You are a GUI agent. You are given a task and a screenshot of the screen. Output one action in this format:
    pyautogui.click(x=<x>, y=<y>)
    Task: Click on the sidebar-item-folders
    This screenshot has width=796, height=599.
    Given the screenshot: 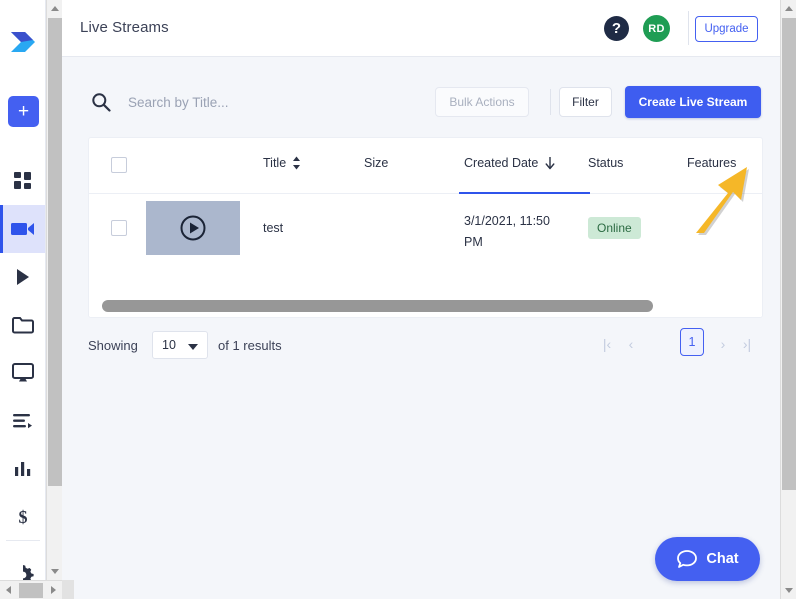 What is the action you would take?
    pyautogui.click(x=22, y=325)
    